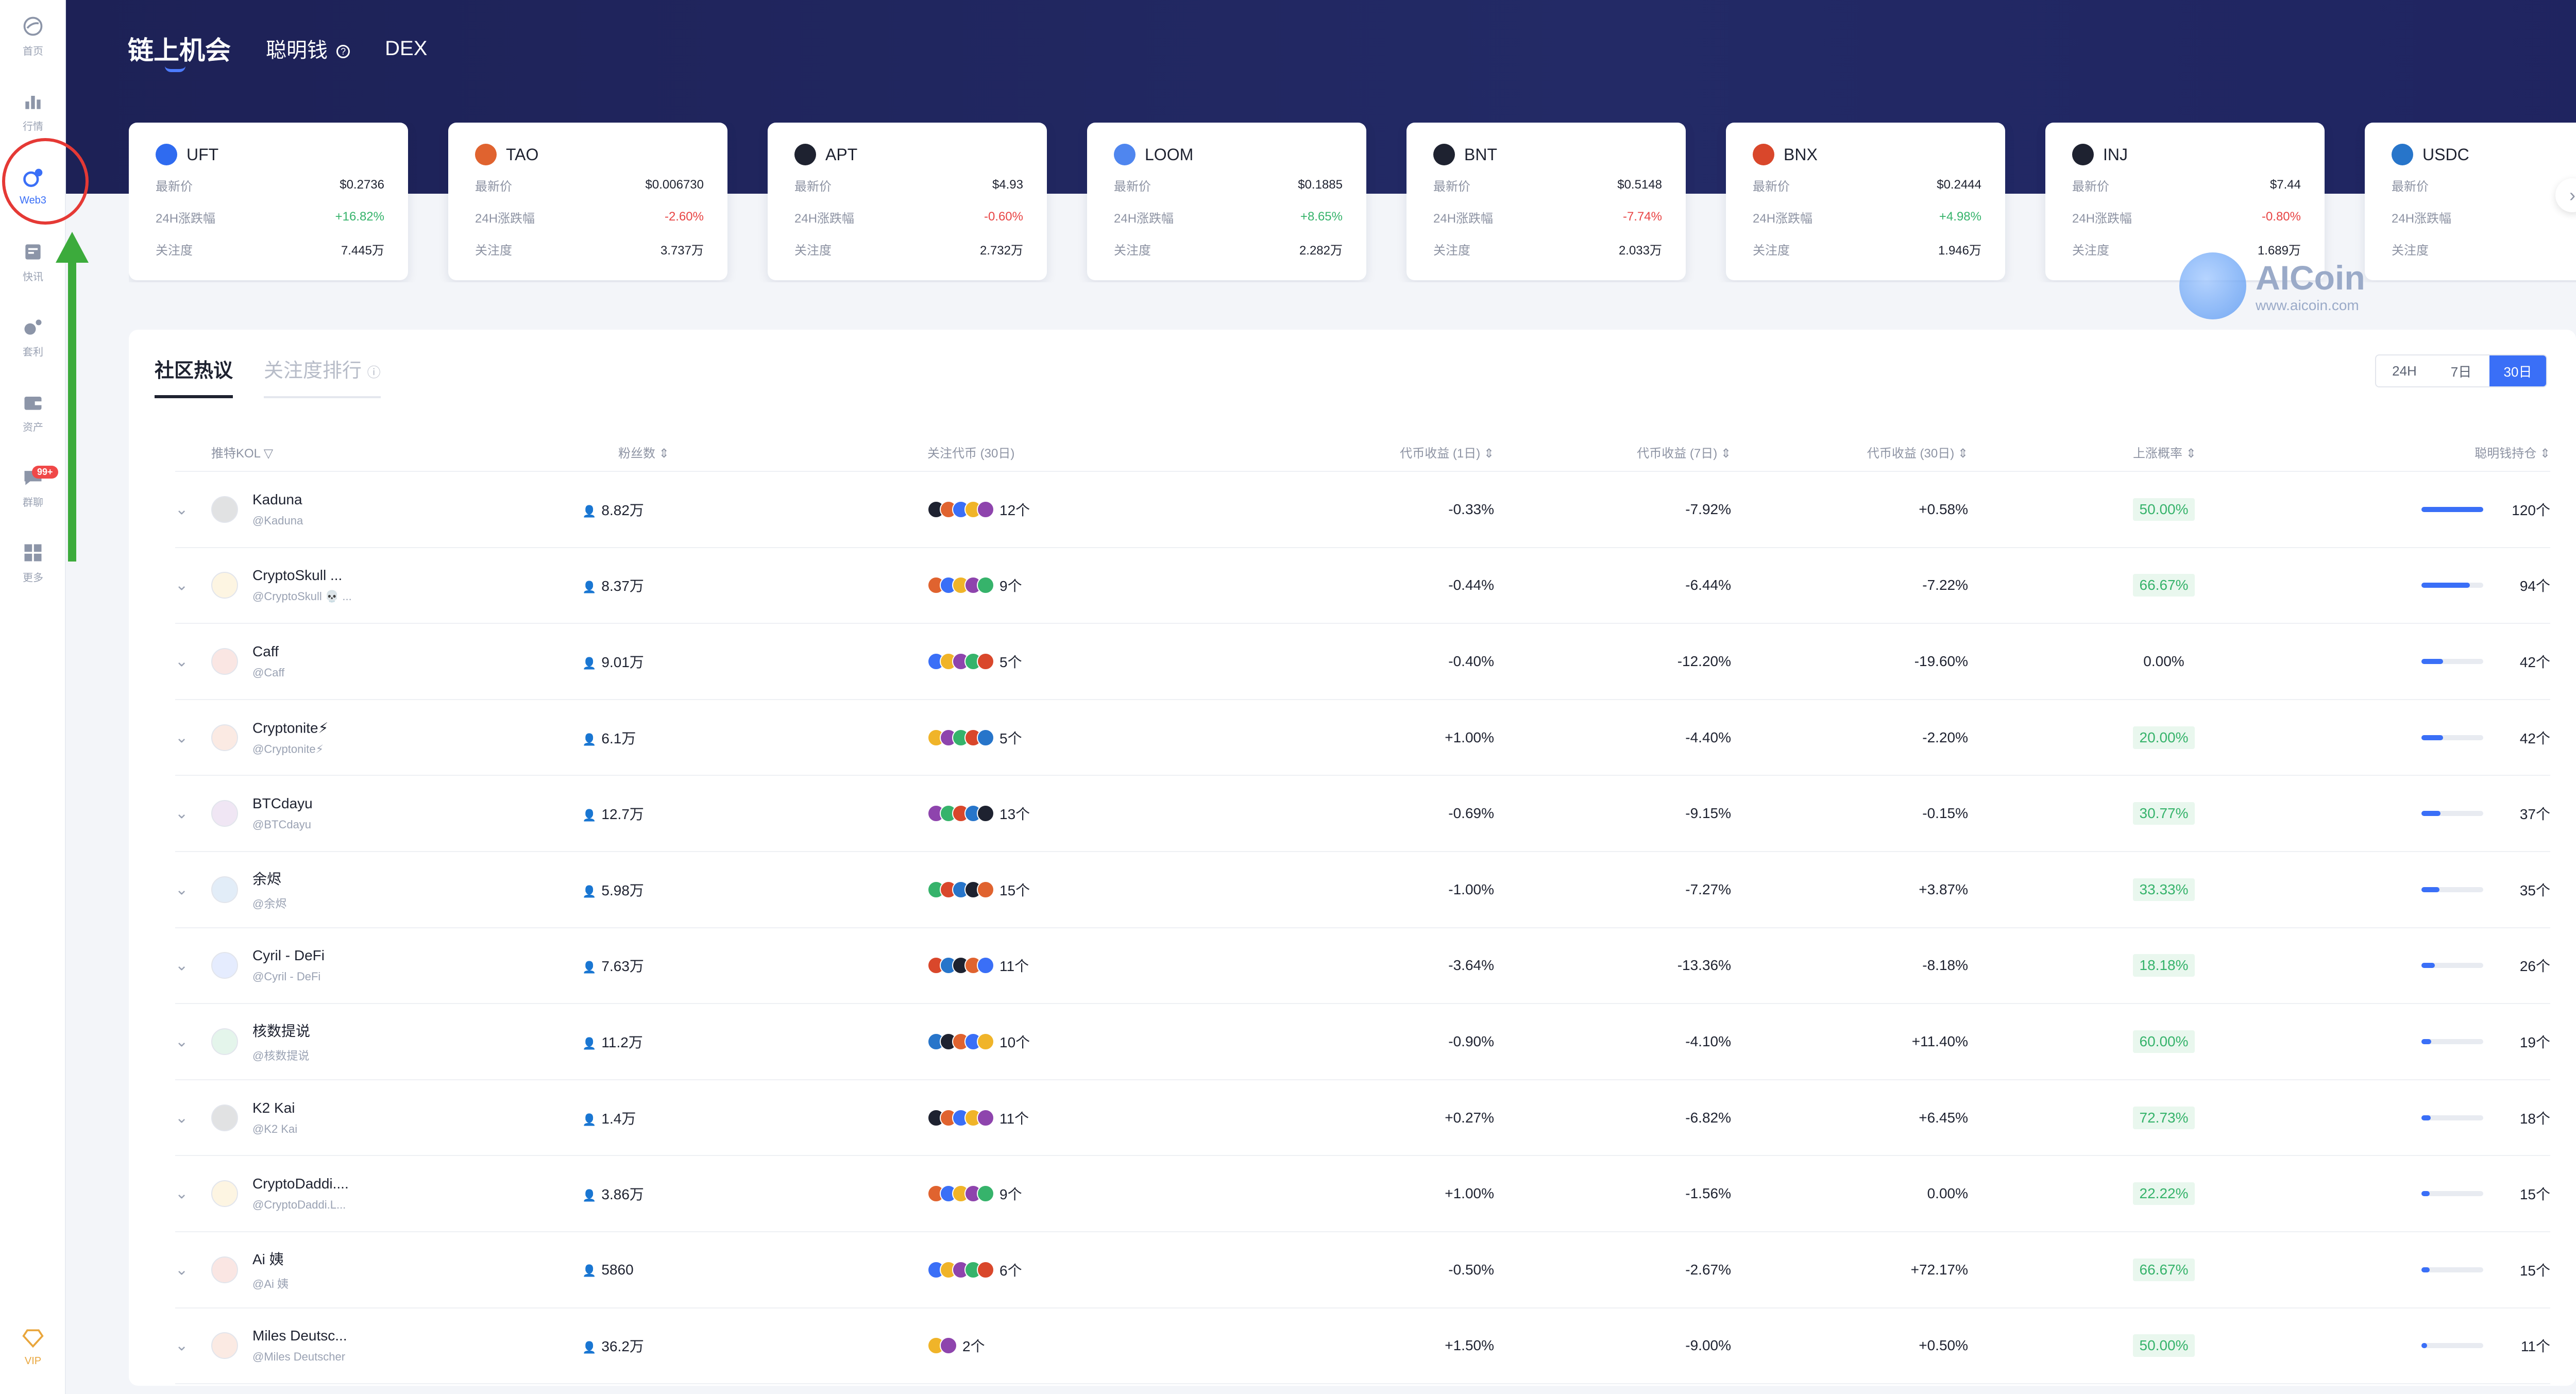 The image size is (2576, 1394). Describe the element at coordinates (2307, 305) in the screenshot. I see `watermark-url: www.aicoin.com` at that location.